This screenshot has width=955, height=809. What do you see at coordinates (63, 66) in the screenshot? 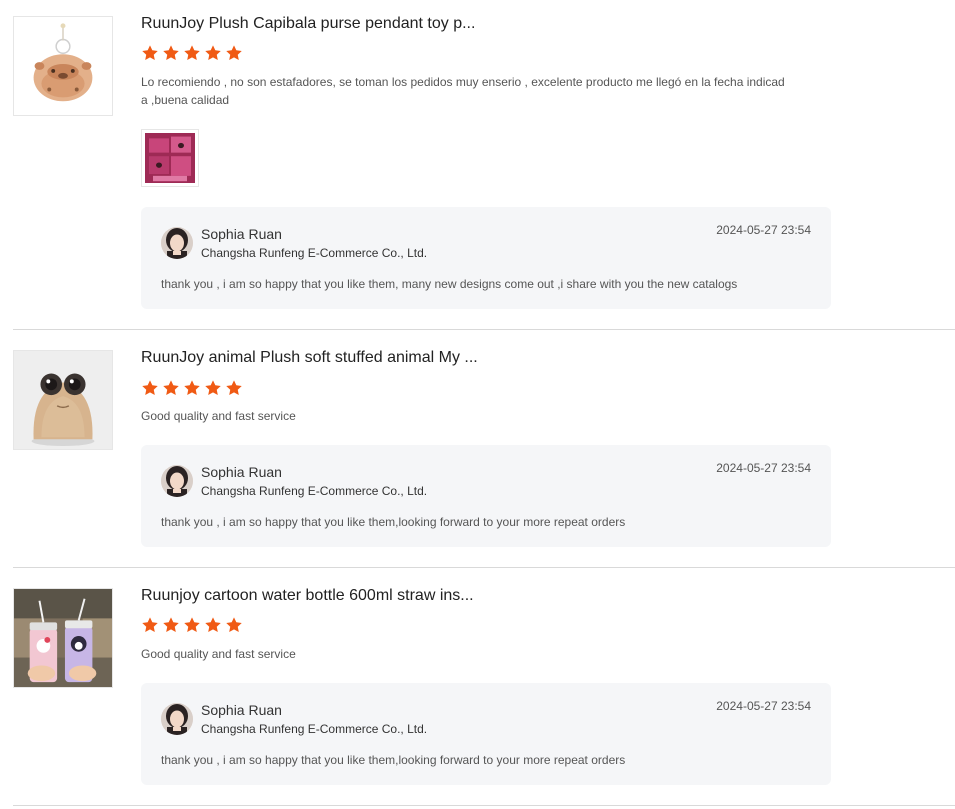
I see `capybara-plush-image` at bounding box center [63, 66].